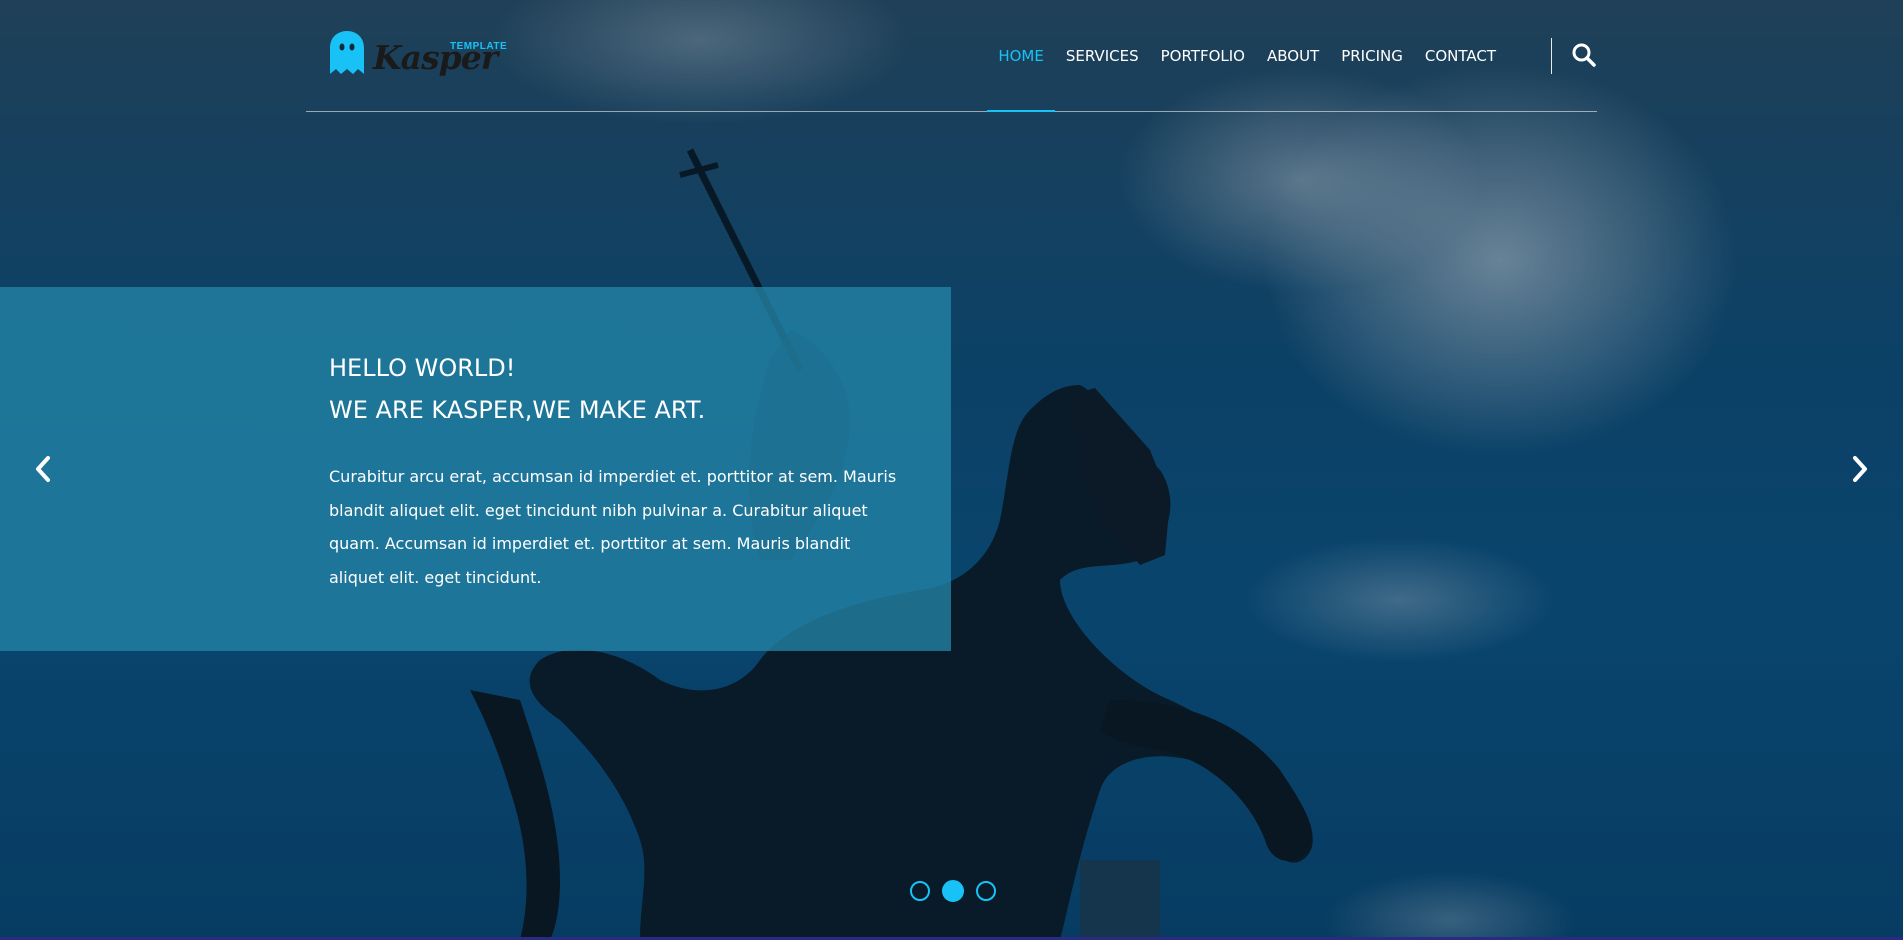 This screenshot has width=1903, height=940. What do you see at coordinates (1293, 55) in the screenshot?
I see `nav-item-about: ABOUT` at bounding box center [1293, 55].